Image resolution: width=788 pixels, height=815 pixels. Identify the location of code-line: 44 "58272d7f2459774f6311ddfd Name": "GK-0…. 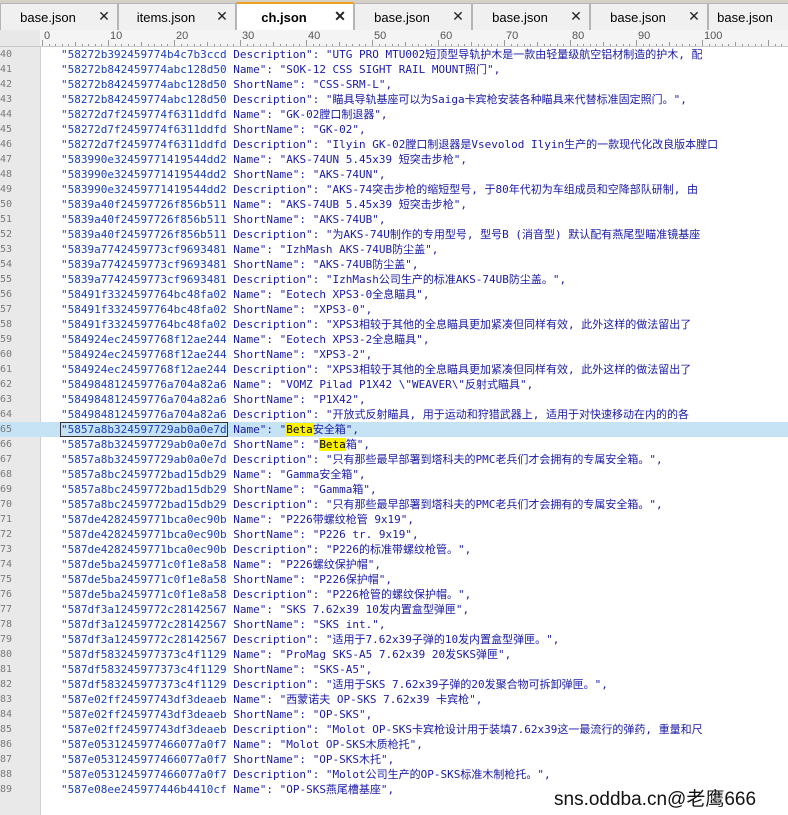
(394, 114).